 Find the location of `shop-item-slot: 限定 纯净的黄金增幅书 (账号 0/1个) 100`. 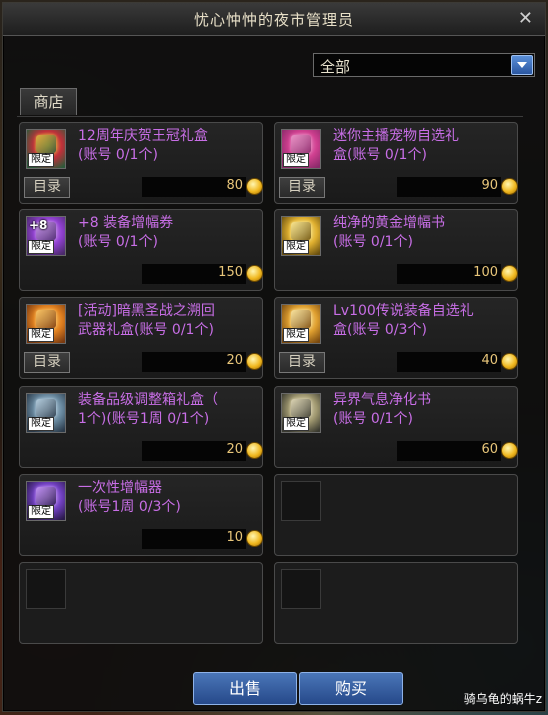

shop-item-slot: 限定 纯净的黄金增幅书 (账号 0/1个) 100 is located at coordinates (396, 250).